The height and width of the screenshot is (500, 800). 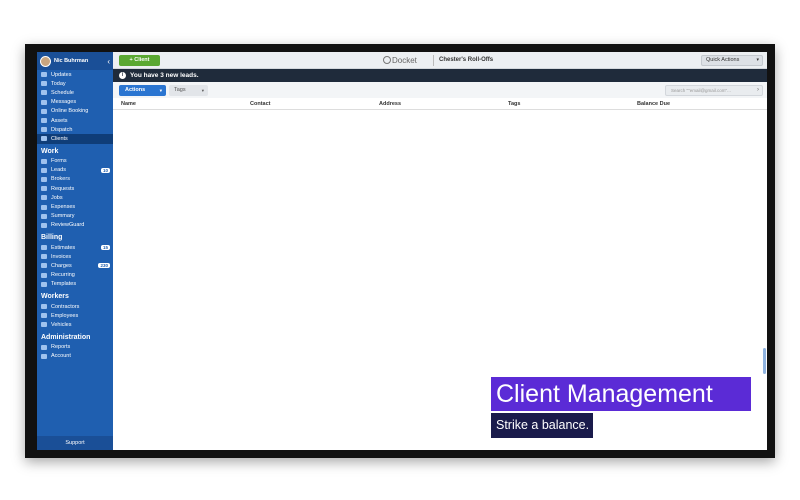 What do you see at coordinates (75, 284) in the screenshot?
I see `sidebar-item-templates: Templates` at bounding box center [75, 284].